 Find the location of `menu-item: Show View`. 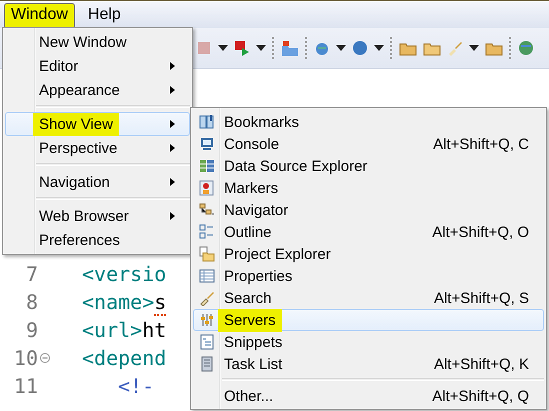

menu-item: Show View is located at coordinates (97, 124).